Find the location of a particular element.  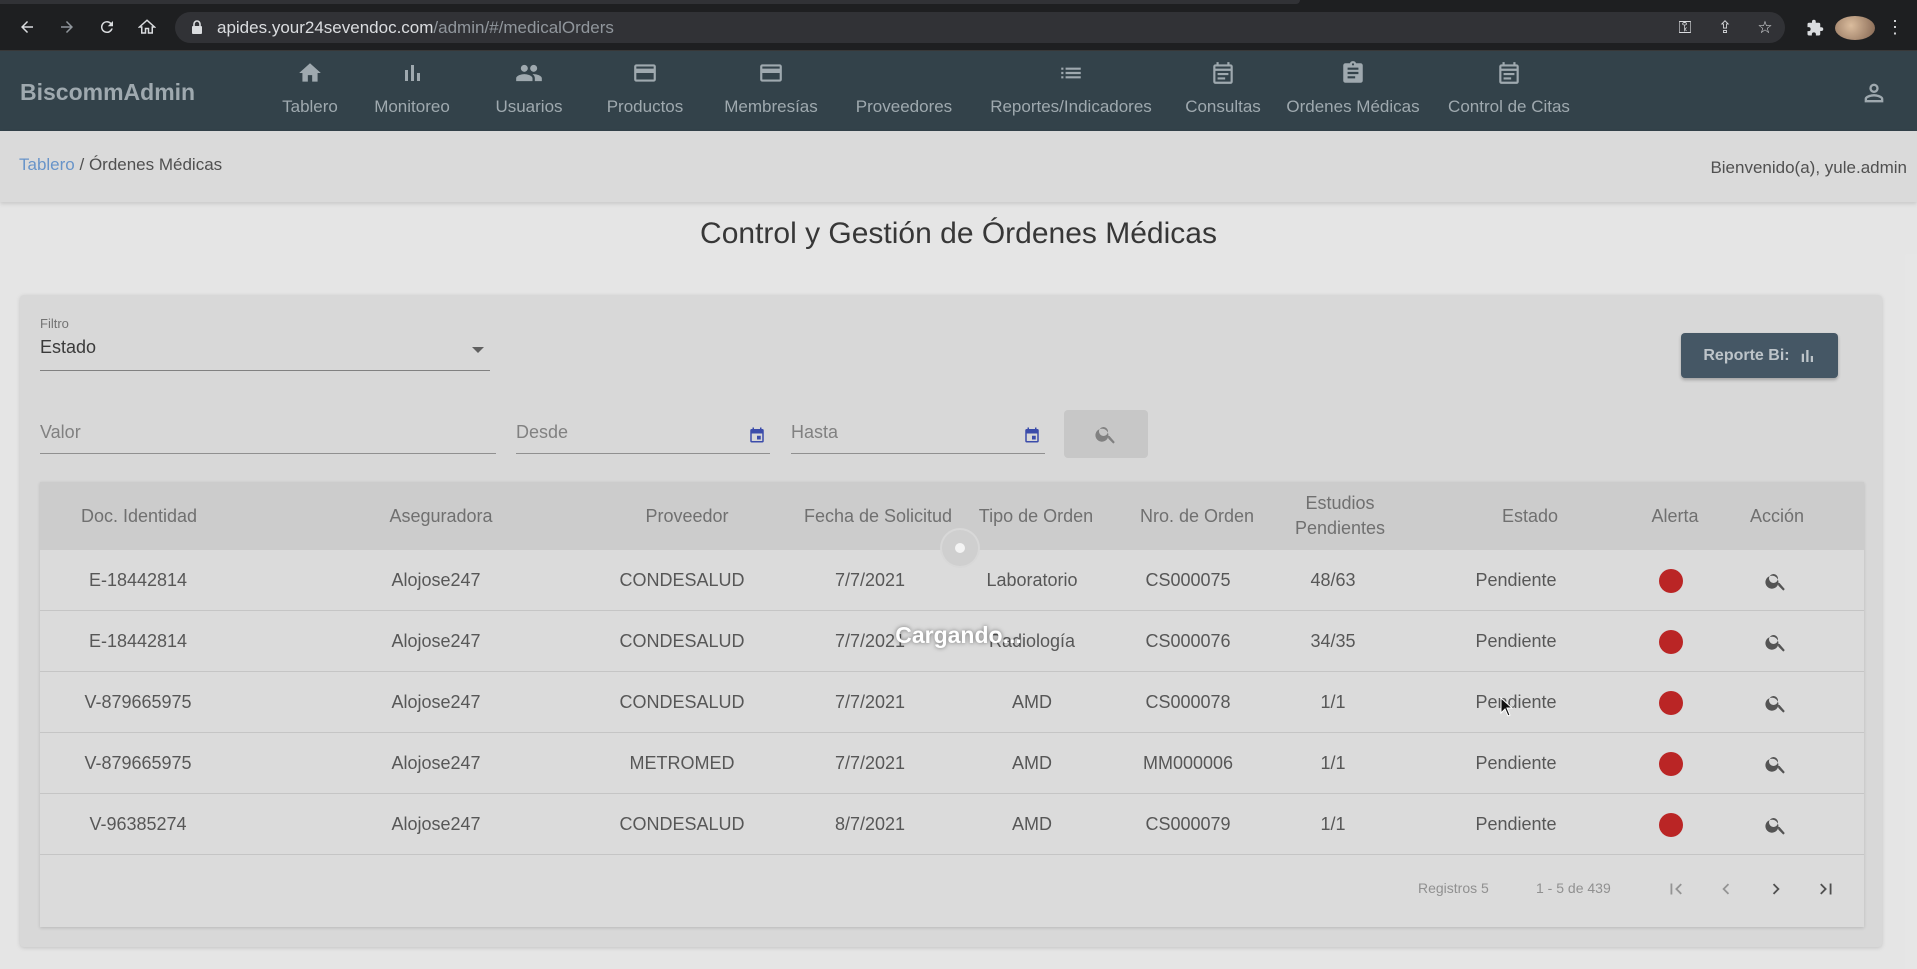

mouse-cursor-icon is located at coordinates (1507, 707).